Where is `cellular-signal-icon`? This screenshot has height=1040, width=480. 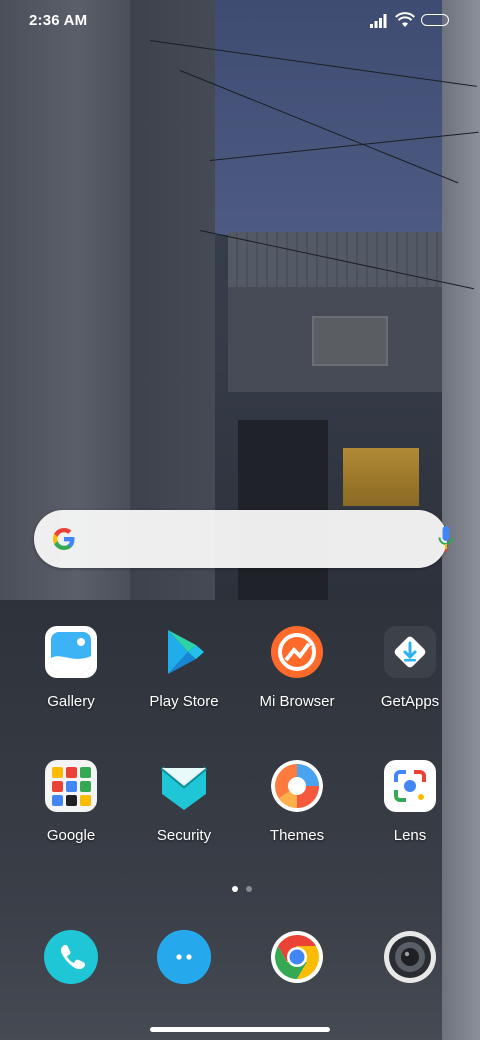
cellular-signal-icon is located at coordinates (380, 23).